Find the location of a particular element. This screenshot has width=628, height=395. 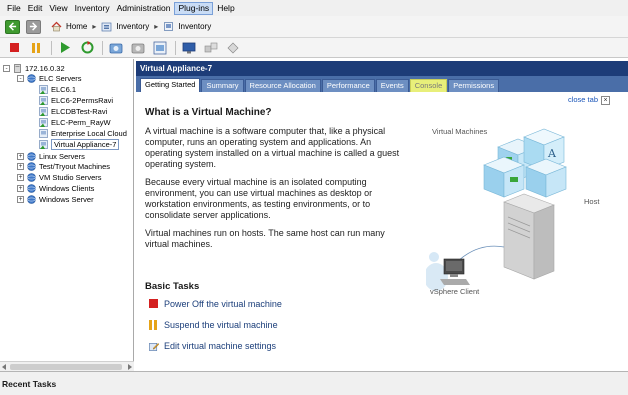

tree-node-label: ELC-Perm_RayW is located at coordinates (81, 122).